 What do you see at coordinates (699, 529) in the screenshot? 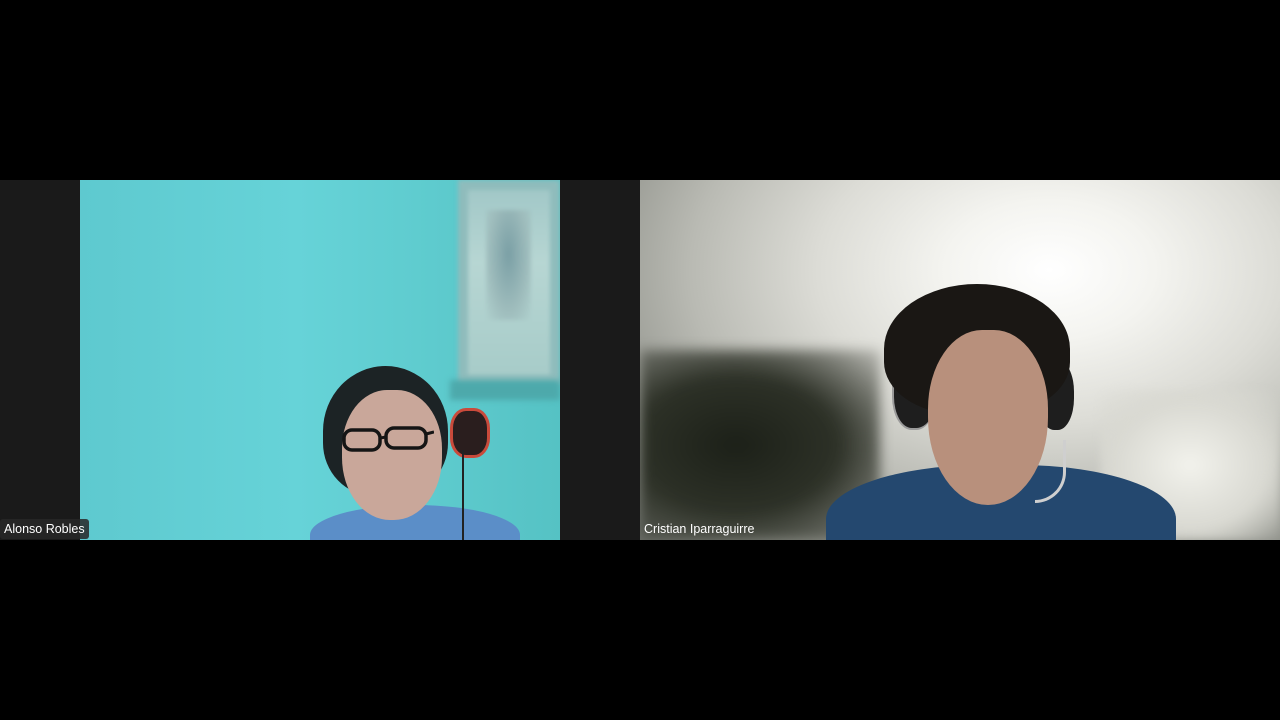
I see `participant-name-label: Cristian Iparraguirre` at bounding box center [699, 529].